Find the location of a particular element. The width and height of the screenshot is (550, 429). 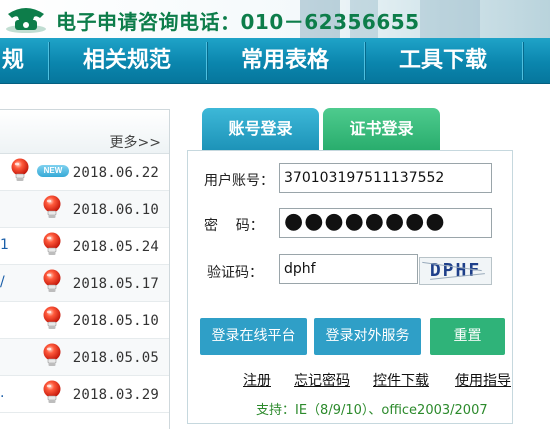

header-banner: 电子申请咨询电话：010－62356655 is located at coordinates (275, 19).